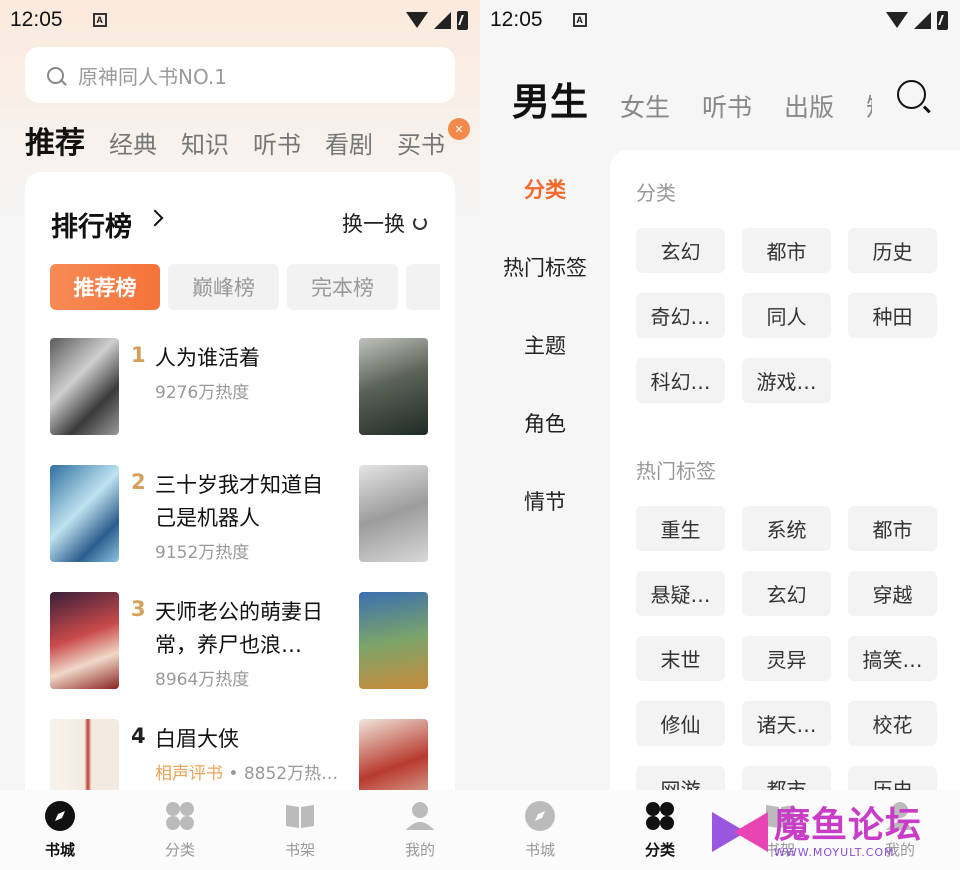 The image size is (960, 870). Describe the element at coordinates (180, 816) in the screenshot. I see `grid-icon` at that location.